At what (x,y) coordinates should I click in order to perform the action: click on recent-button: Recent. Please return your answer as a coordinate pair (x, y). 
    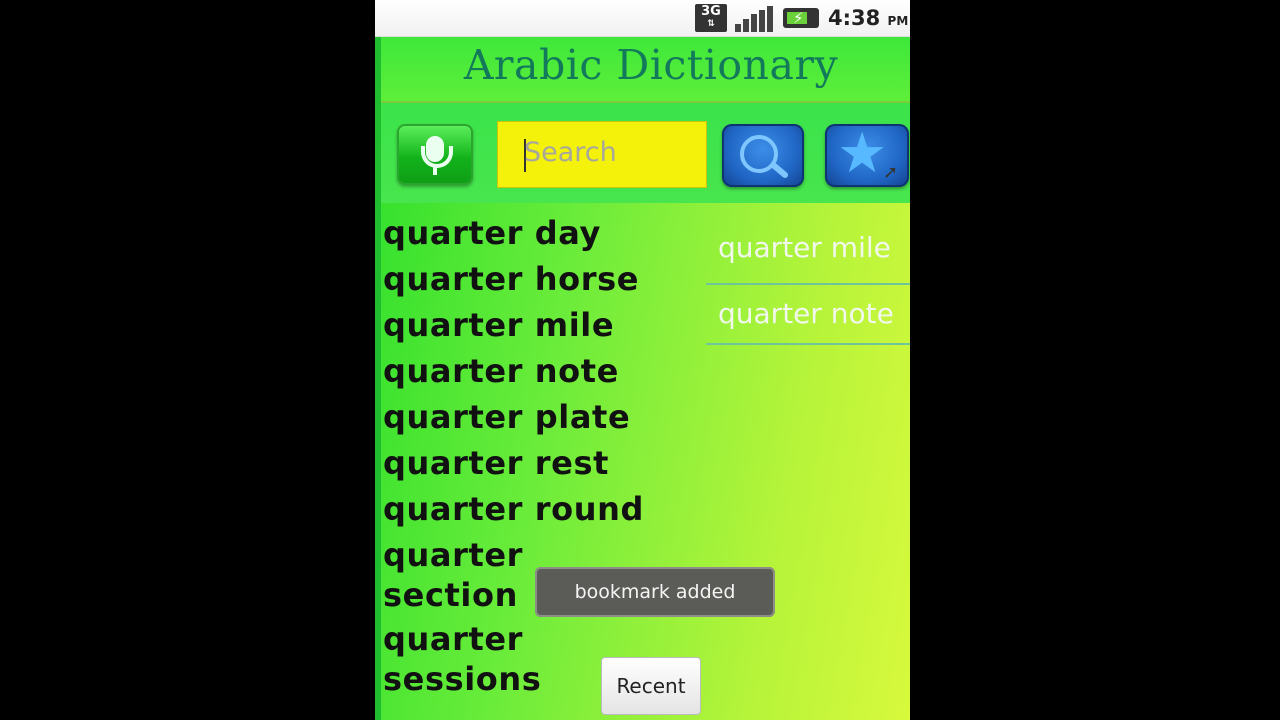
    Looking at the image, I should click on (651, 686).